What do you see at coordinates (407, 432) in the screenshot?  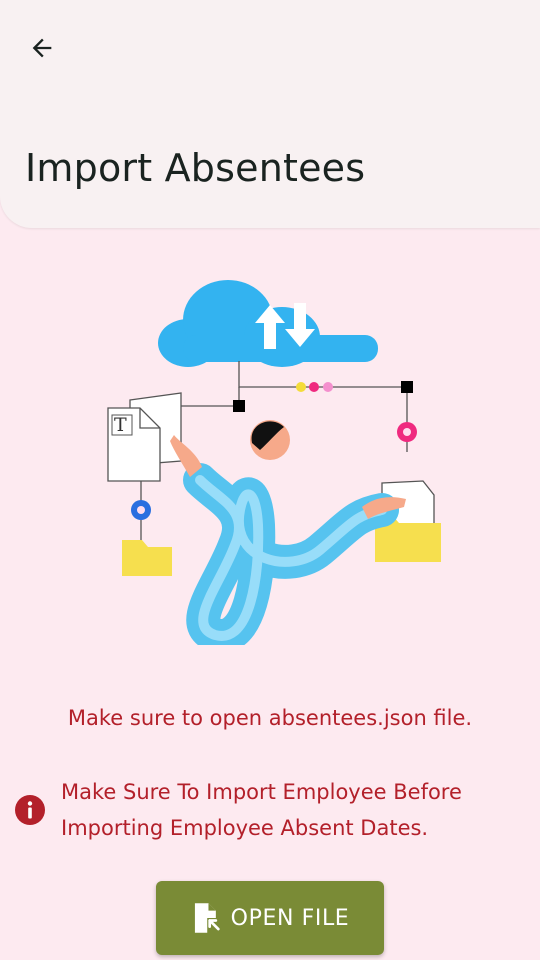 I see `flower-icon-pink` at bounding box center [407, 432].